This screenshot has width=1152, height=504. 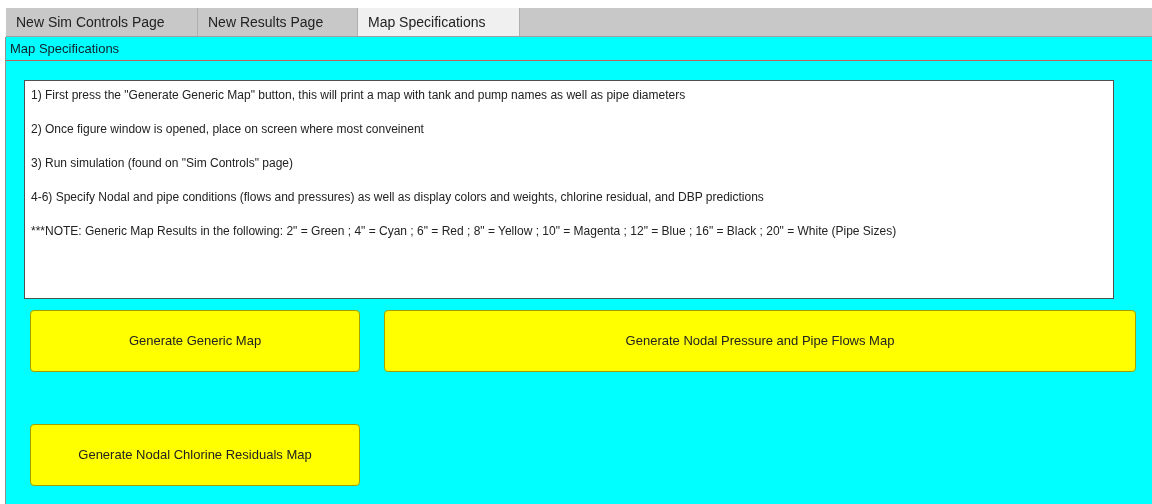 I want to click on map-button: Generate Nodal Pressure and Pipe Flows Map, so click(x=760, y=341).